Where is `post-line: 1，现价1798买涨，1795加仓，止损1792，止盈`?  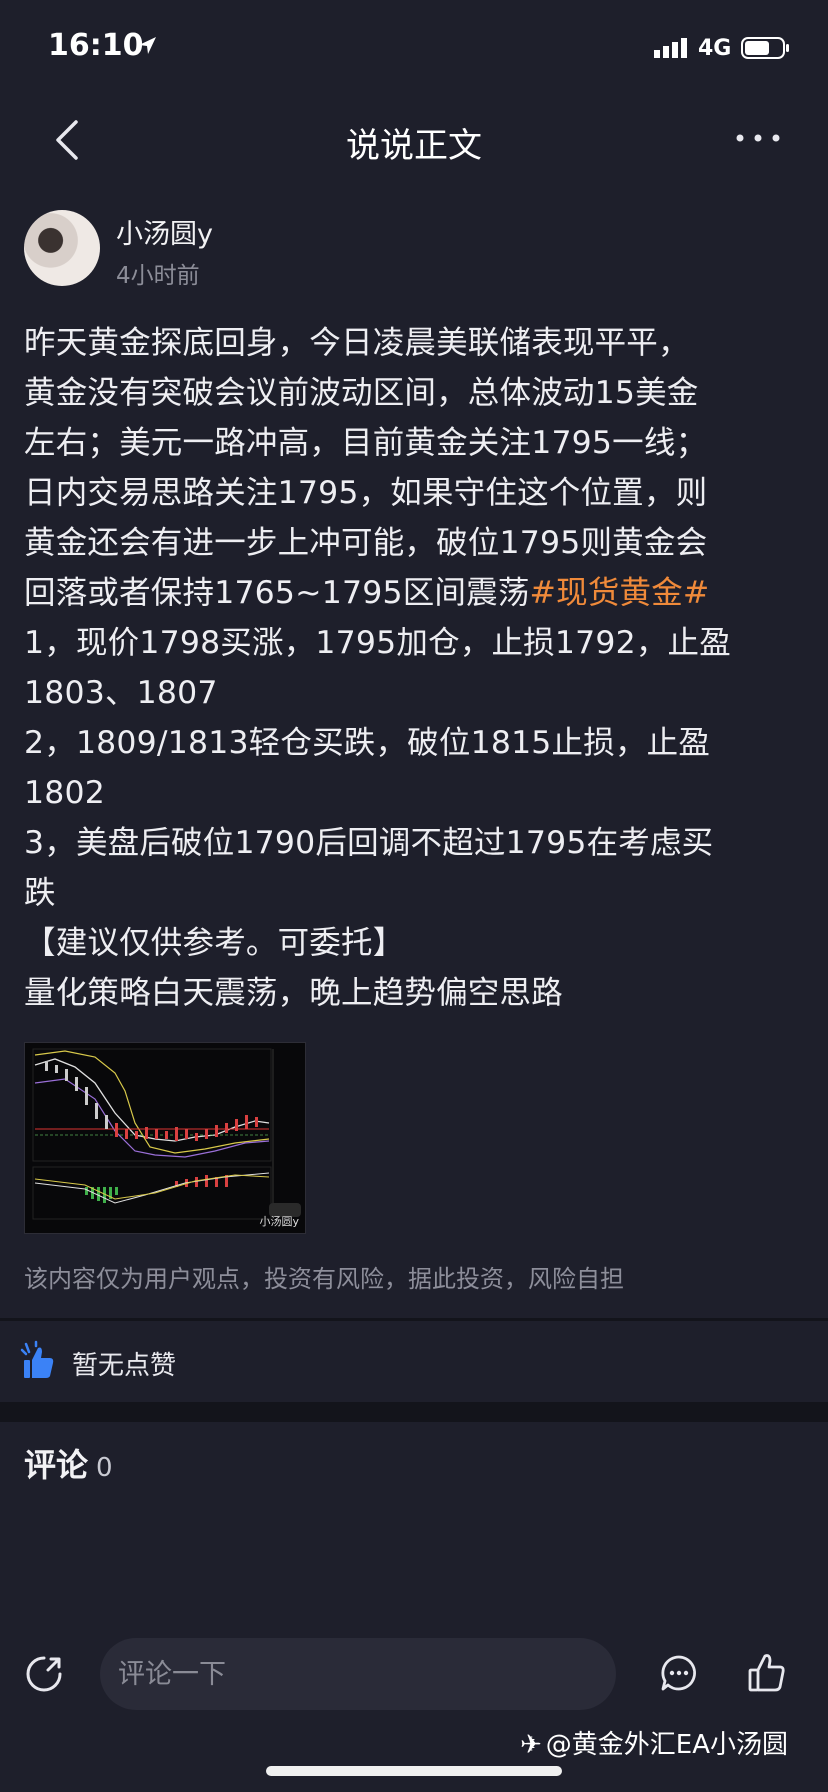 post-line: 1，现价1798买涨，1795加仓，止损1792，止盈 is located at coordinates (377, 643).